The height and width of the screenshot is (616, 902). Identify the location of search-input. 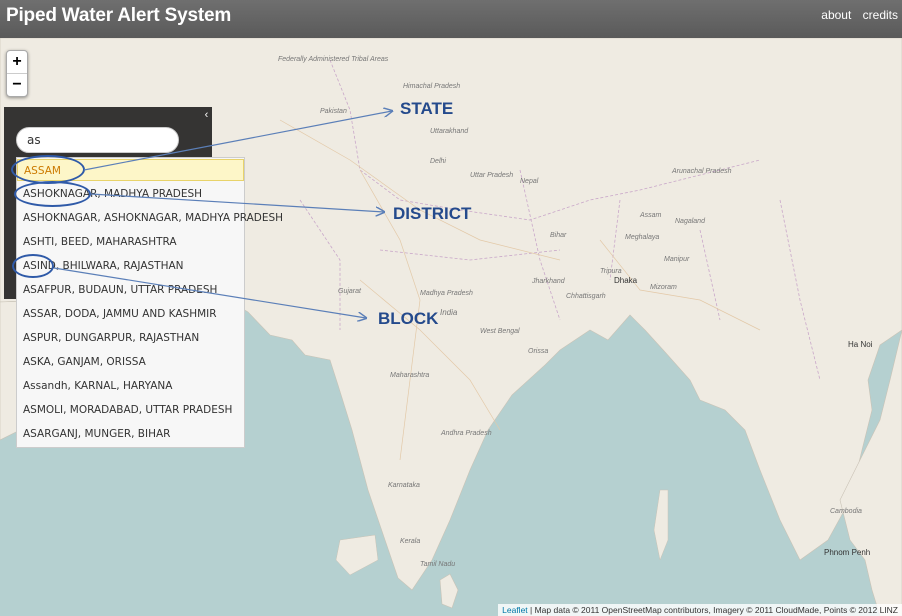
(97, 140).